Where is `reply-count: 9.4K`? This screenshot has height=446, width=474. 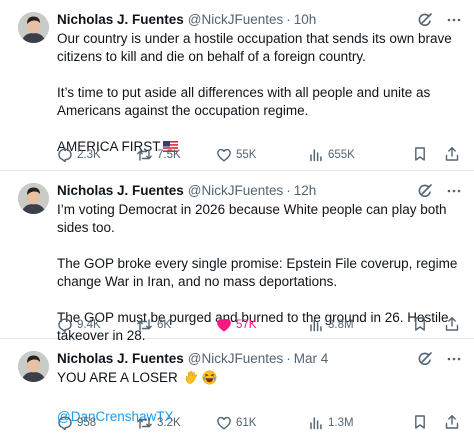
reply-count: 9.4K is located at coordinates (89, 325).